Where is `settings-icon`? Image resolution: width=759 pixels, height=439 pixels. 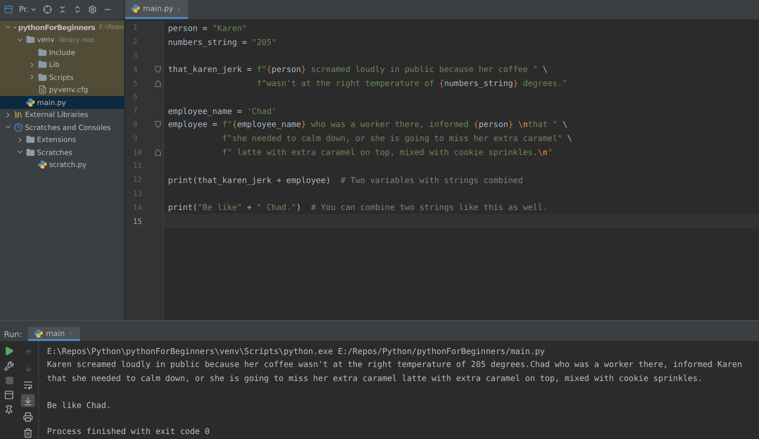 settings-icon is located at coordinates (92, 9).